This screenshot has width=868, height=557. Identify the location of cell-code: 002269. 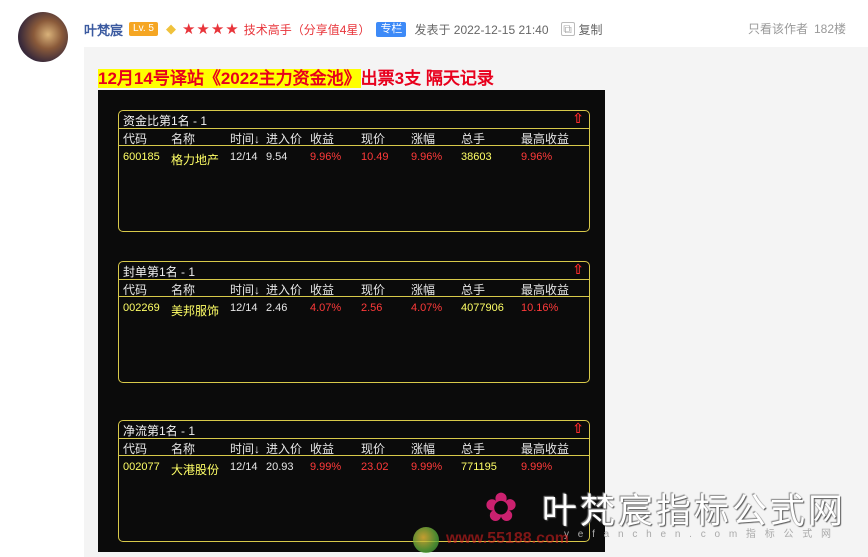
(141, 308).